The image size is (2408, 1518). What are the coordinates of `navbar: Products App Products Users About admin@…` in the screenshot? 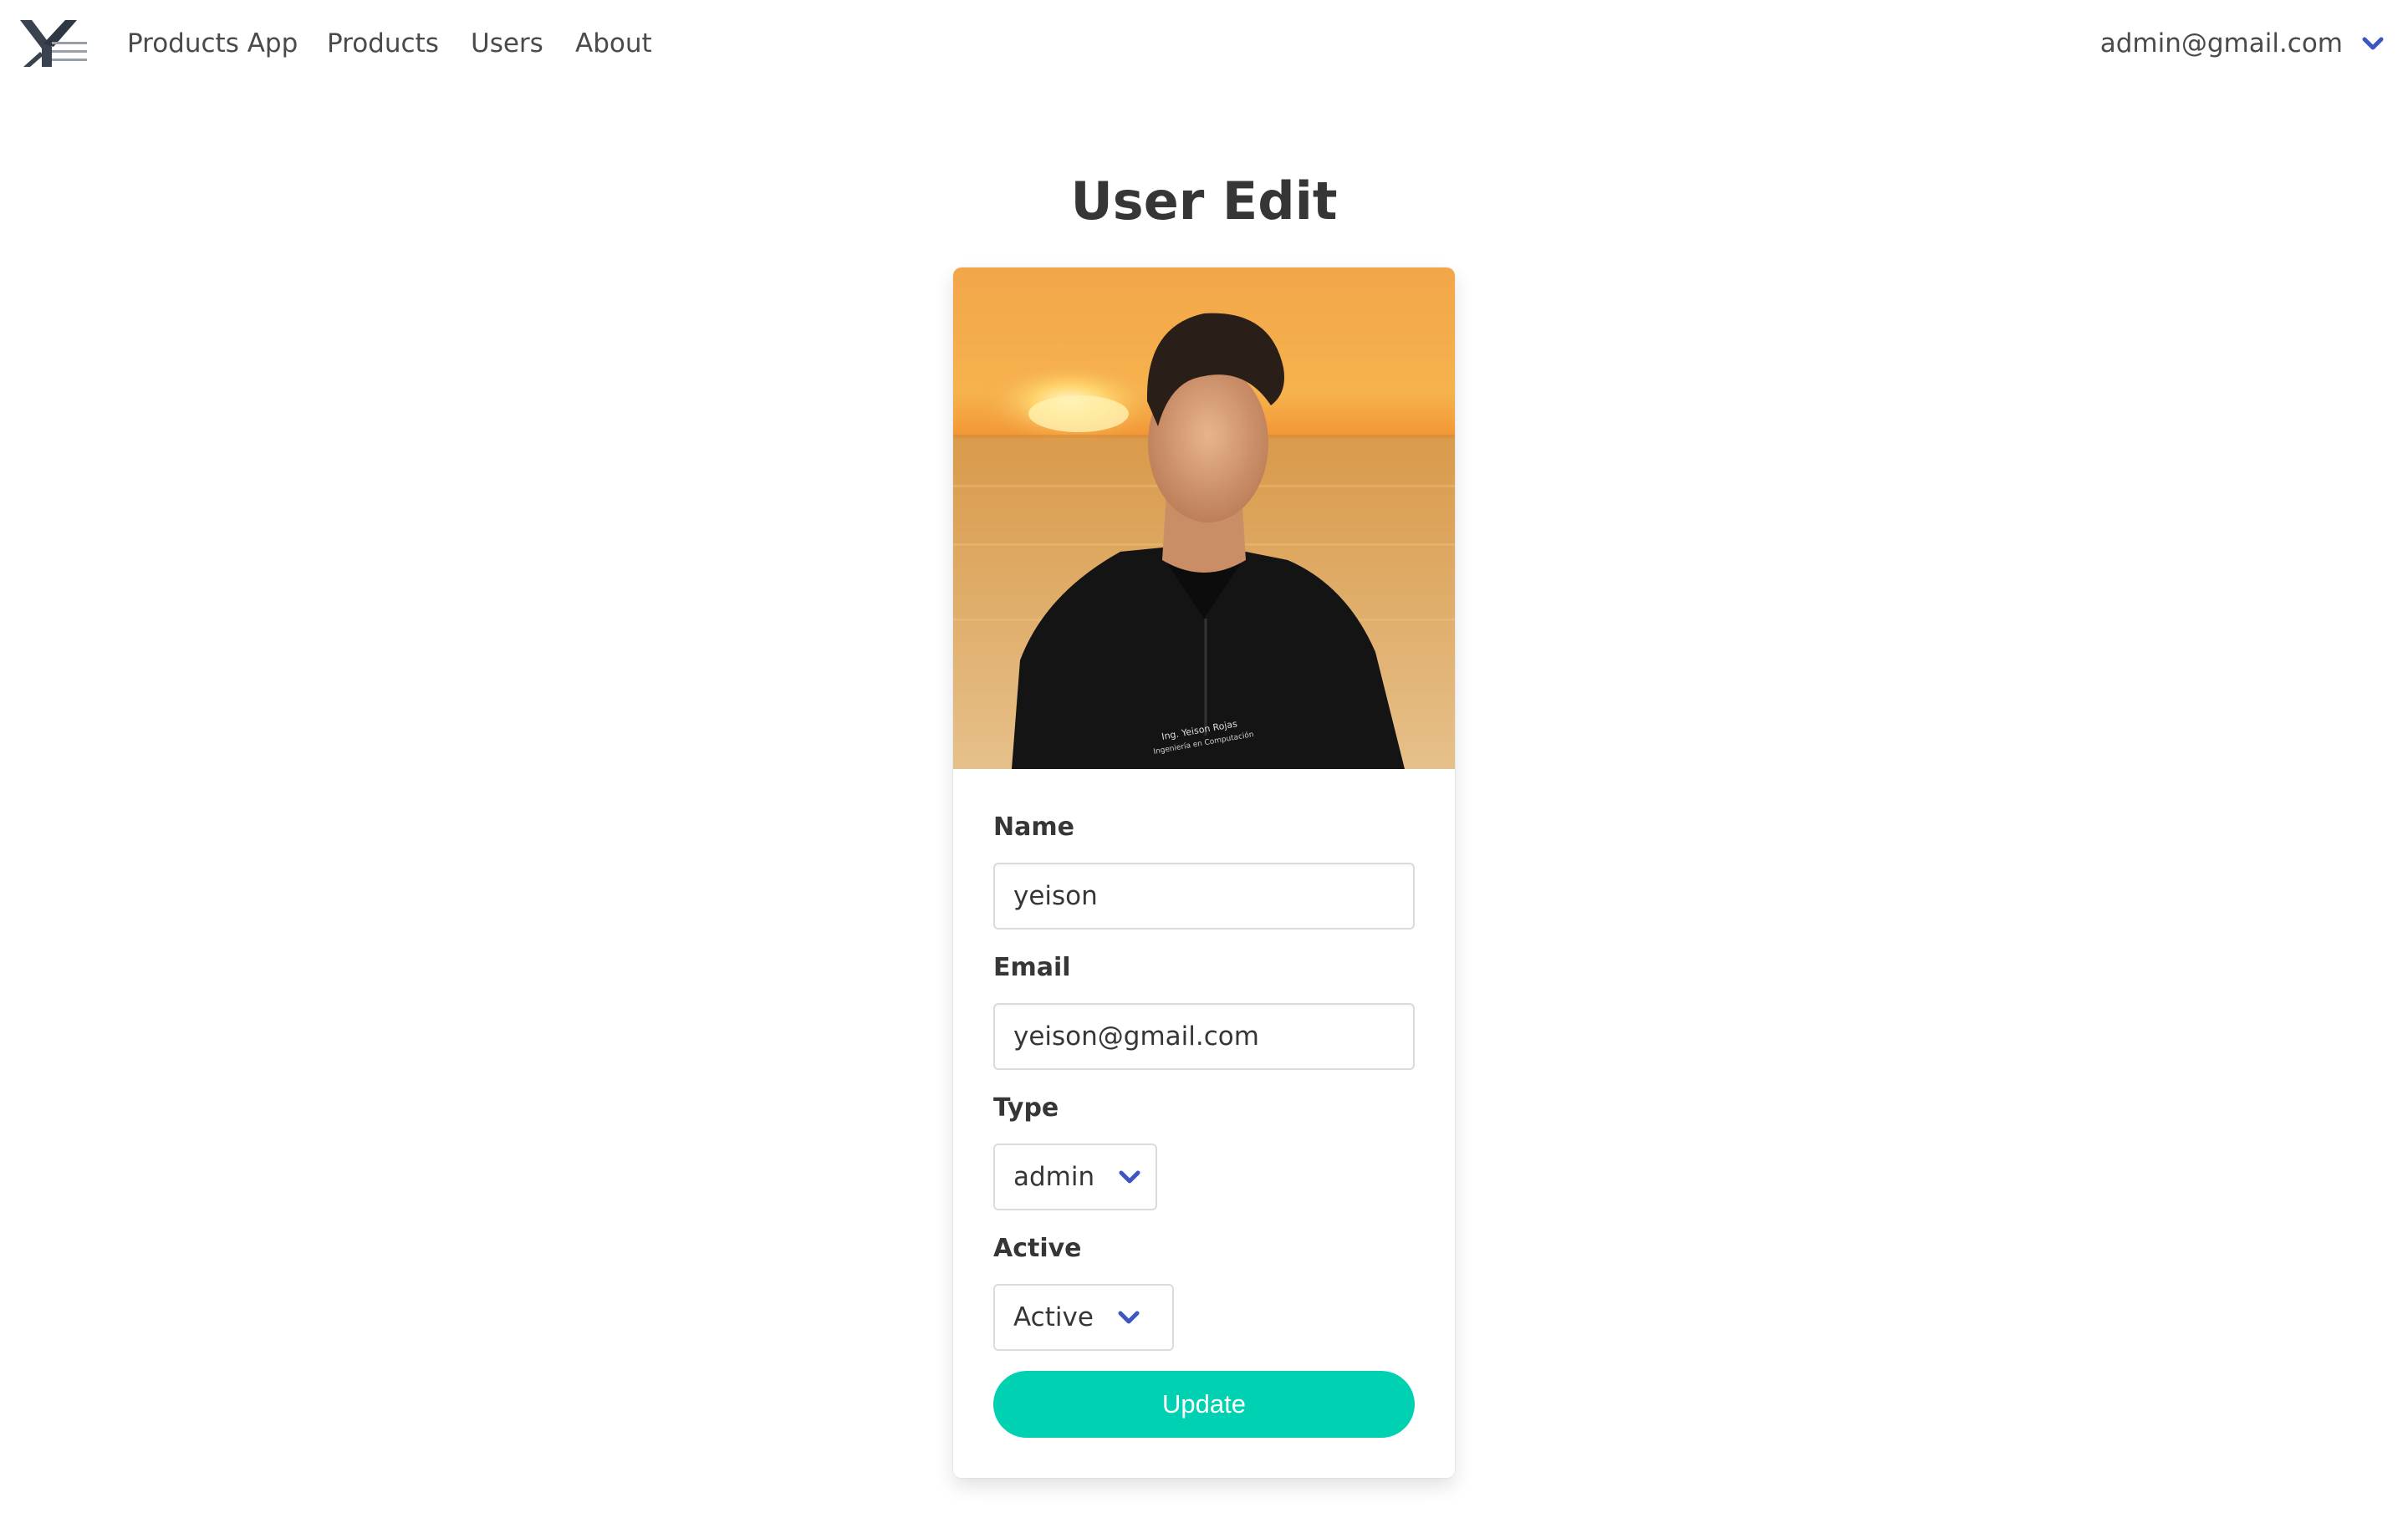 It's located at (1204, 43).